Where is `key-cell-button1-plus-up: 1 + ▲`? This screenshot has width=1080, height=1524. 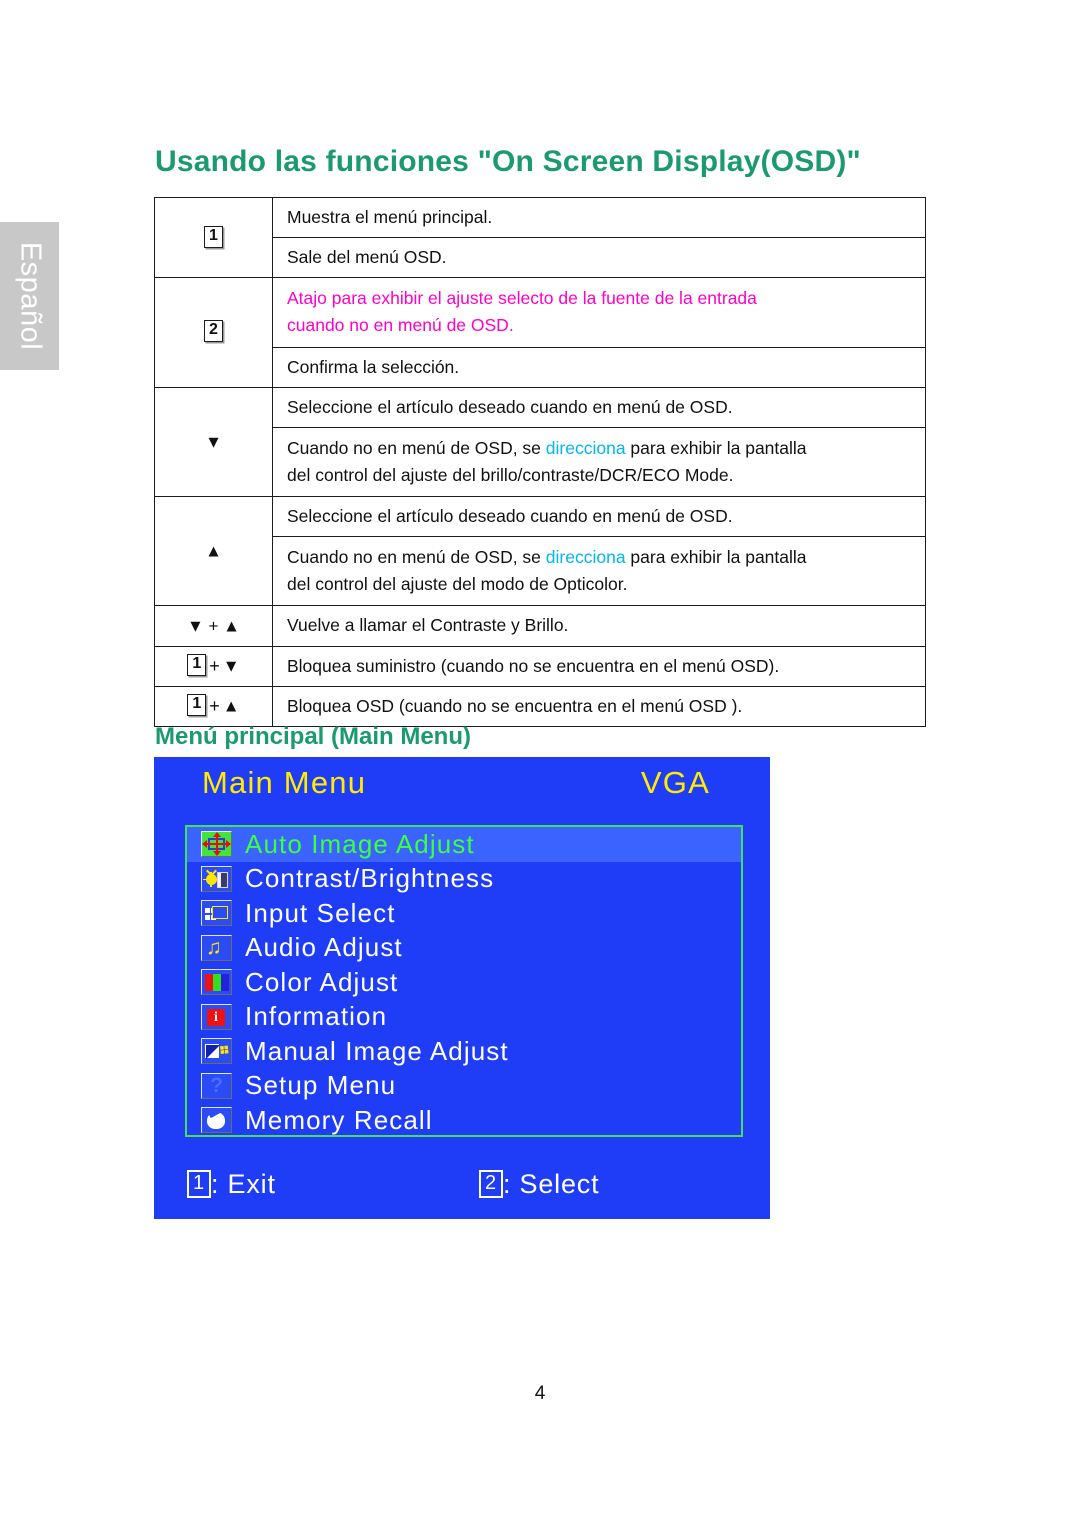 key-cell-button1-plus-up: 1 + ▲ is located at coordinates (213, 706).